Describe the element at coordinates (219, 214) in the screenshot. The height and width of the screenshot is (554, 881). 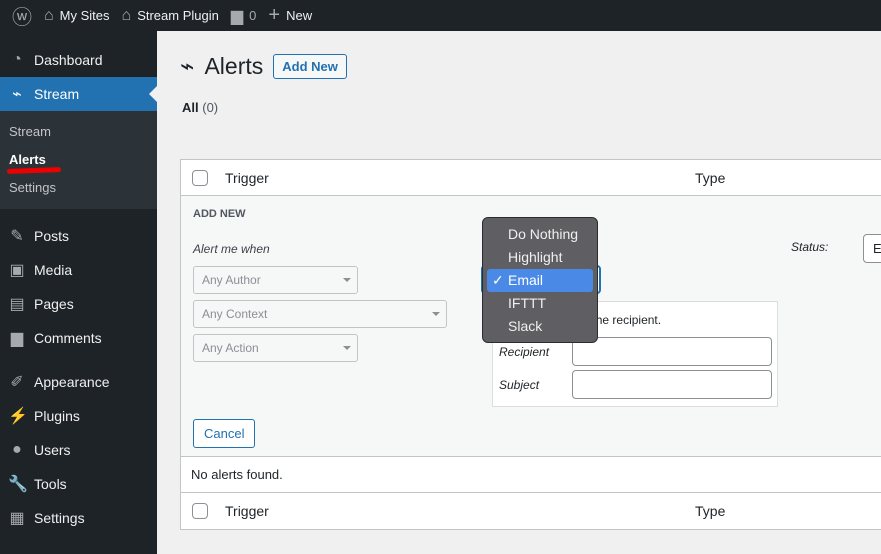
I see `form-heading: ADD NEW` at that location.